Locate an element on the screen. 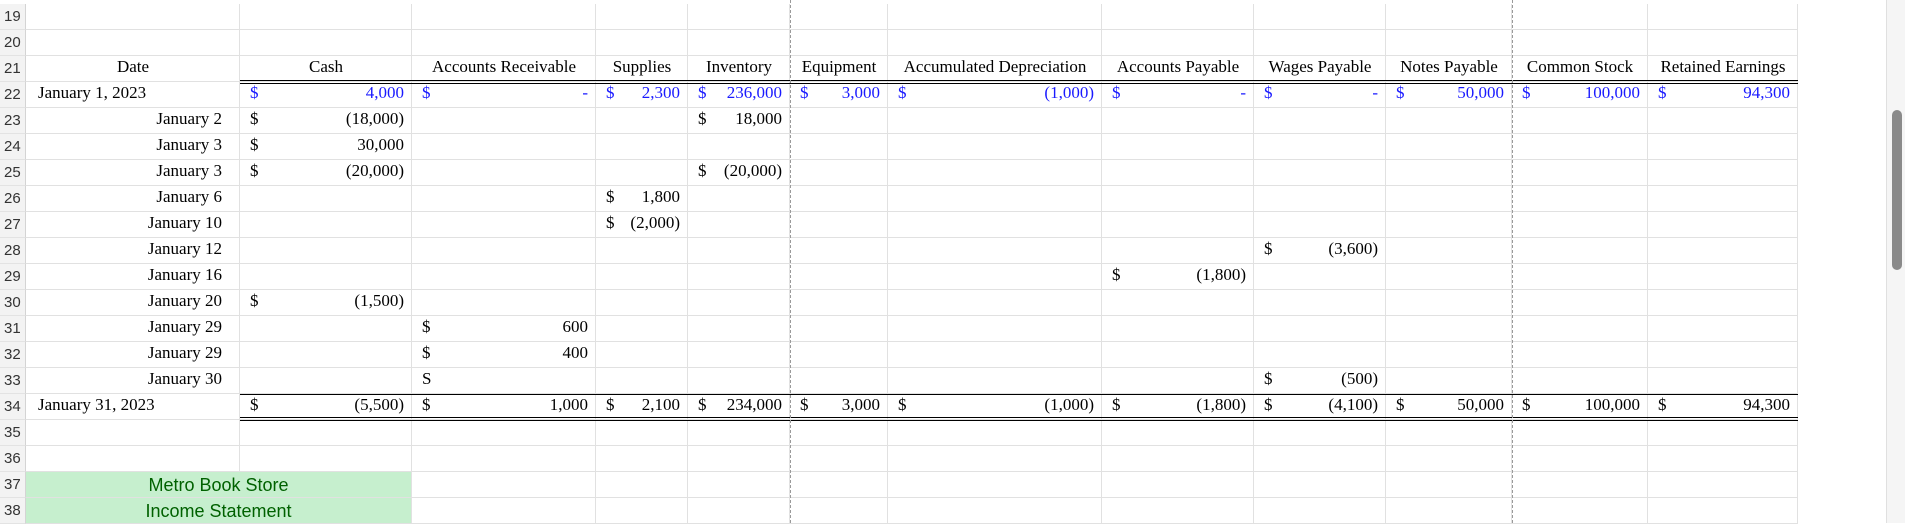 The width and height of the screenshot is (1905, 524). scrollbar-thumb is located at coordinates (1897, 190).